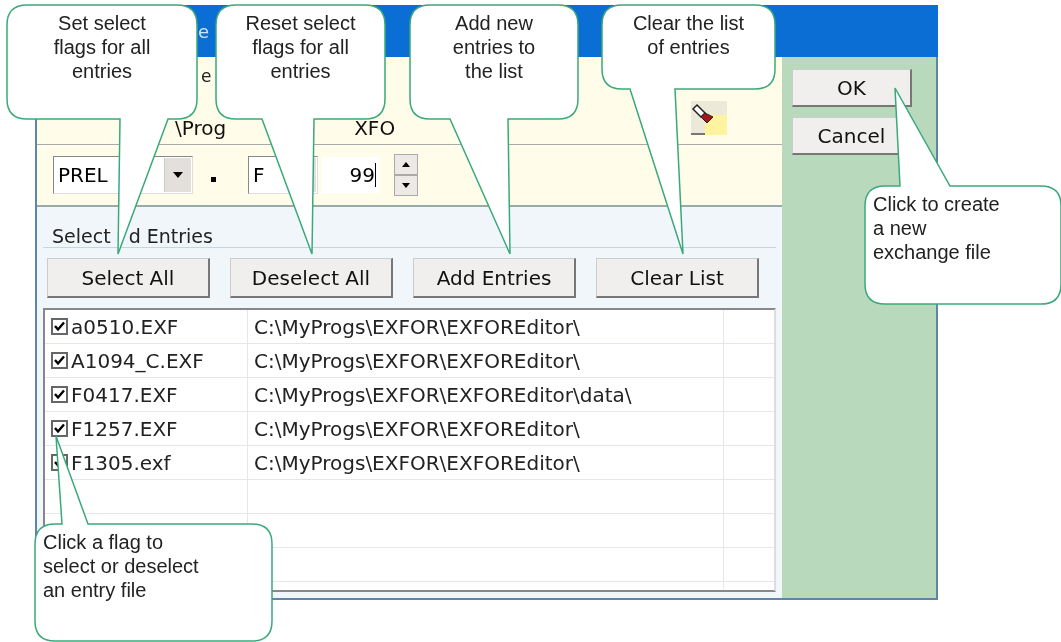 This screenshot has height=642, width=1061. I want to click on file-name: a0510.EXF, so click(125, 326).